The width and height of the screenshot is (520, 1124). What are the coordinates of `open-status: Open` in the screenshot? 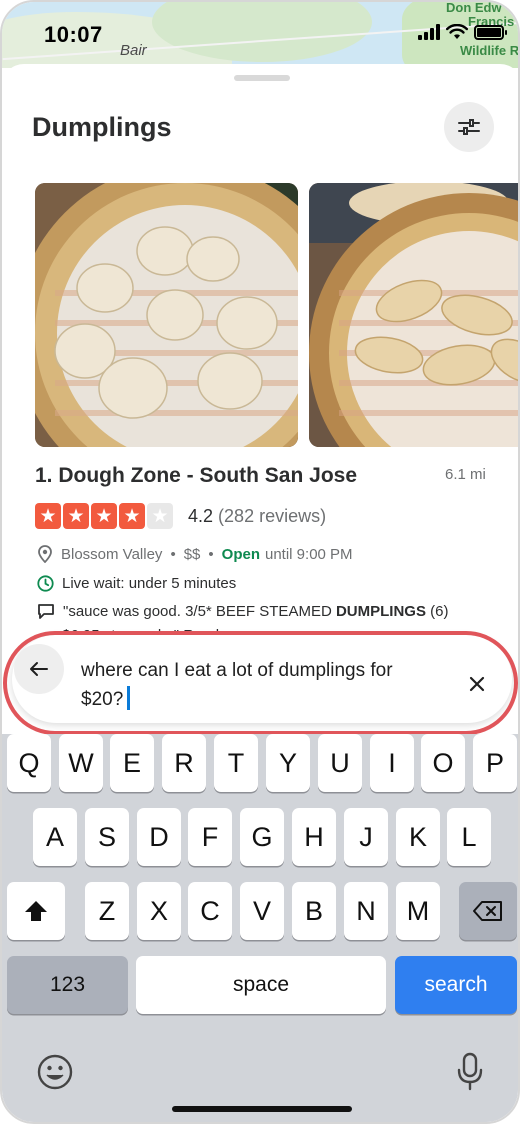 It's located at (240, 554).